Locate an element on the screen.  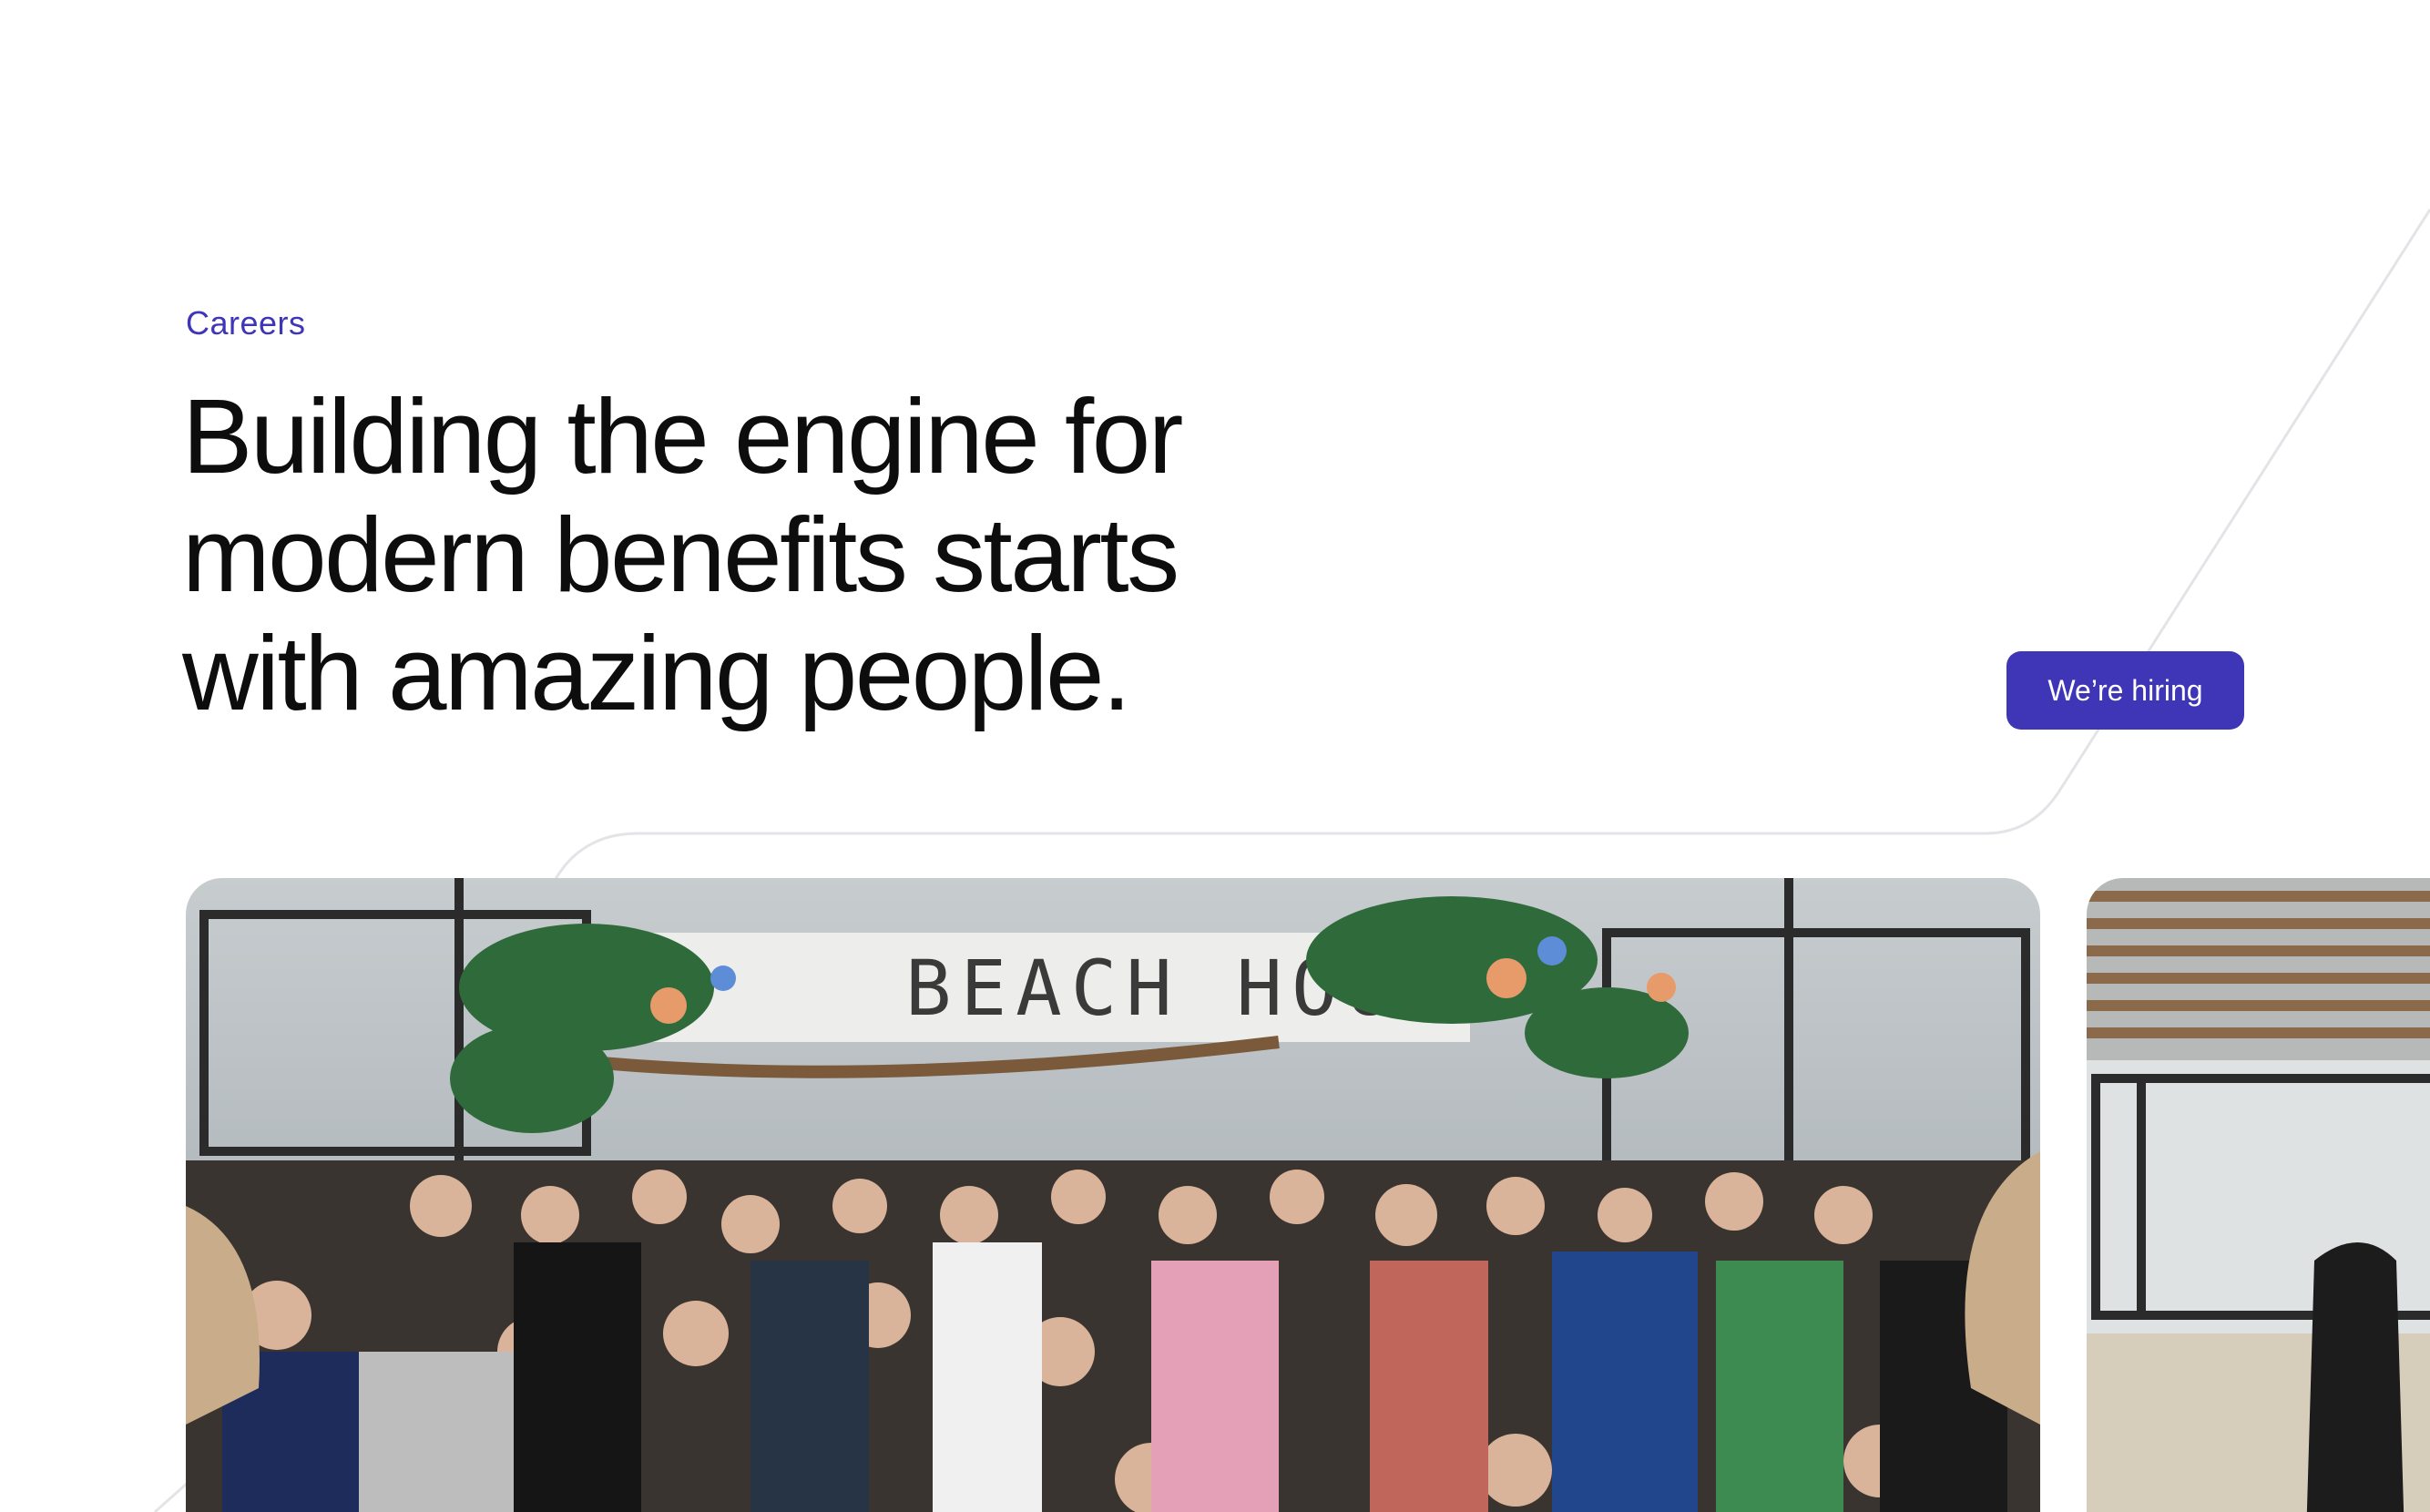
were-hiring-label: We’re hiring is located at coordinates (2125, 690).